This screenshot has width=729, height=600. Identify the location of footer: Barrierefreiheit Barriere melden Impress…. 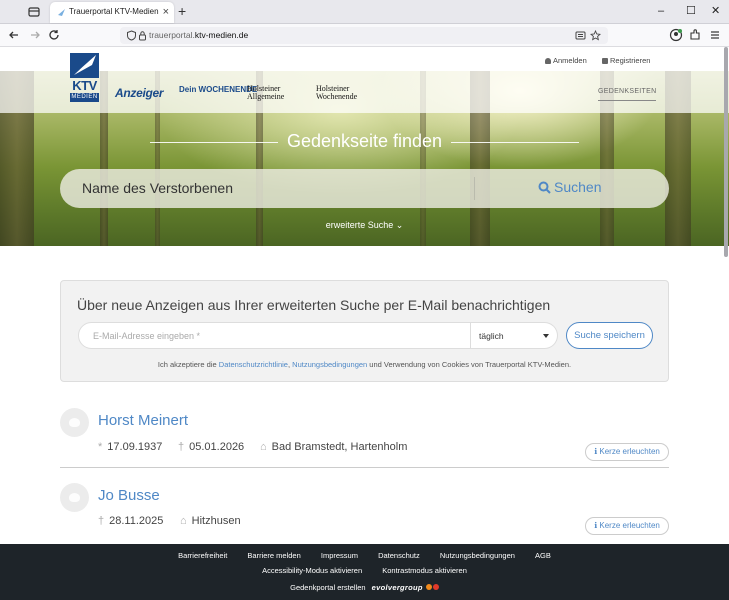
(364, 572).